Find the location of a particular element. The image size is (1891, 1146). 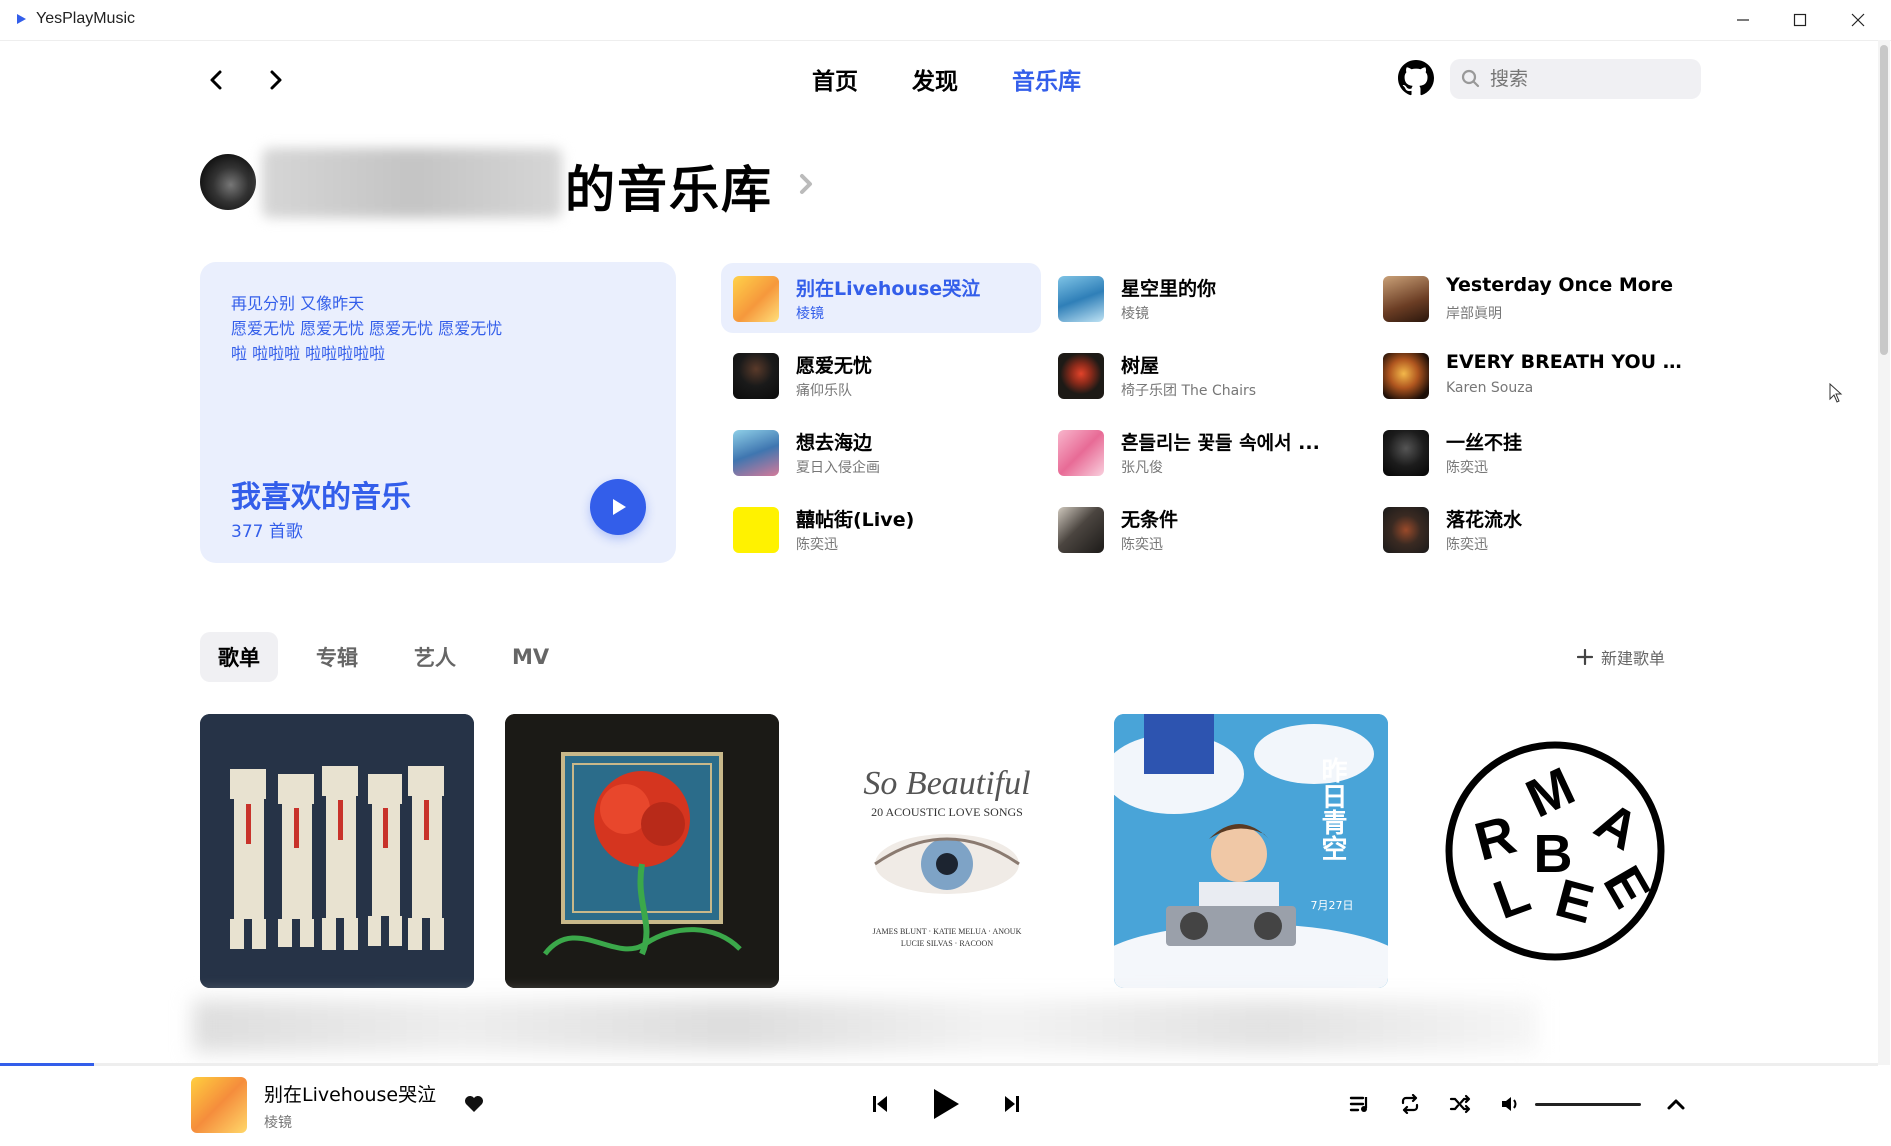

next-button is located at coordinates (1012, 1104).